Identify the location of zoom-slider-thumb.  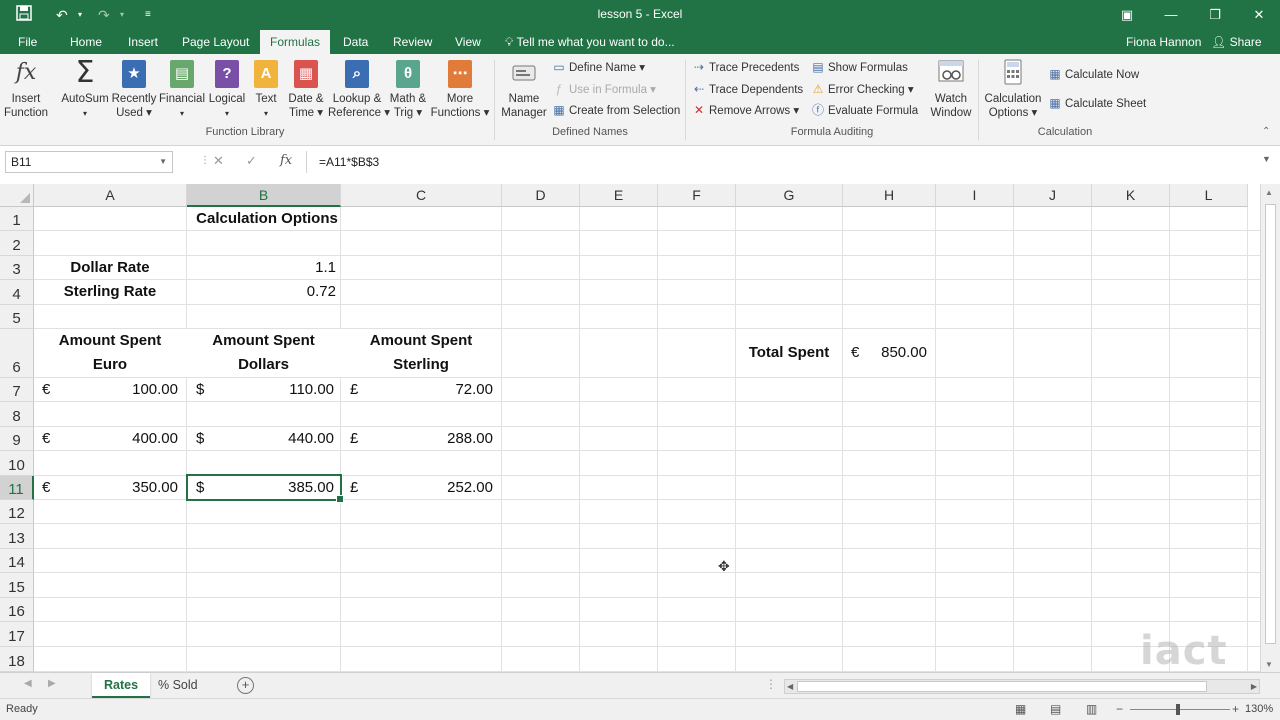
(1178, 709).